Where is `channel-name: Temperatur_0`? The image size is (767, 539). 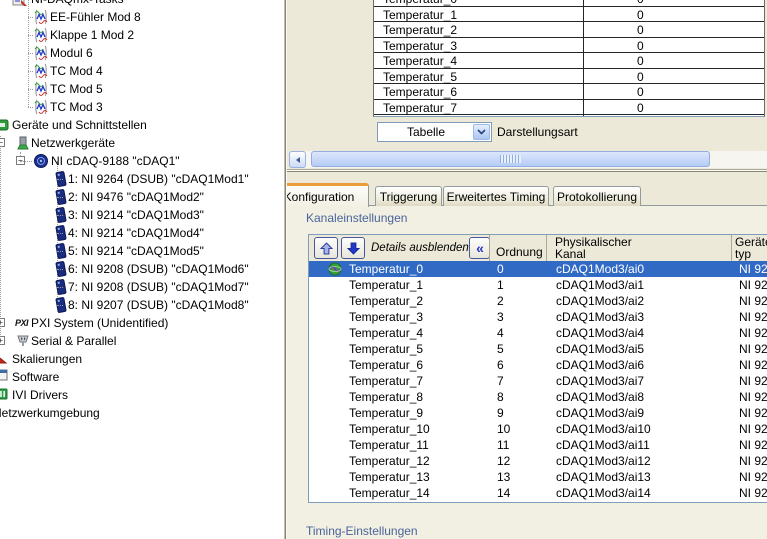
channel-name: Temperatur_0 is located at coordinates (386, 269).